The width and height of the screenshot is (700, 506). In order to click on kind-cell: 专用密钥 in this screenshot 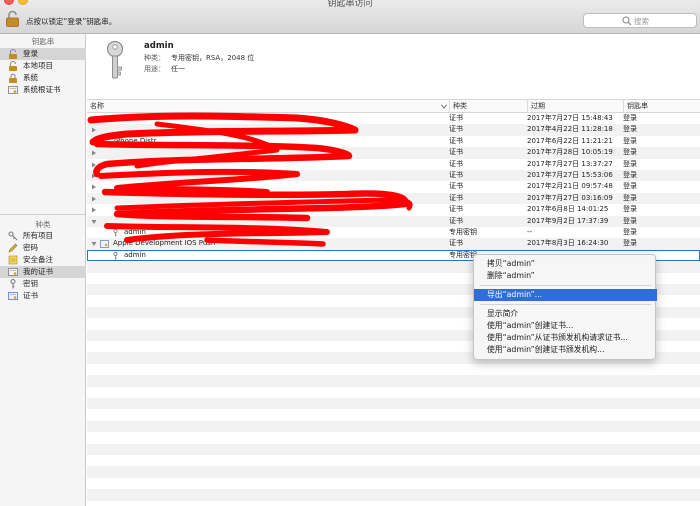, I will do `click(463, 232)`.